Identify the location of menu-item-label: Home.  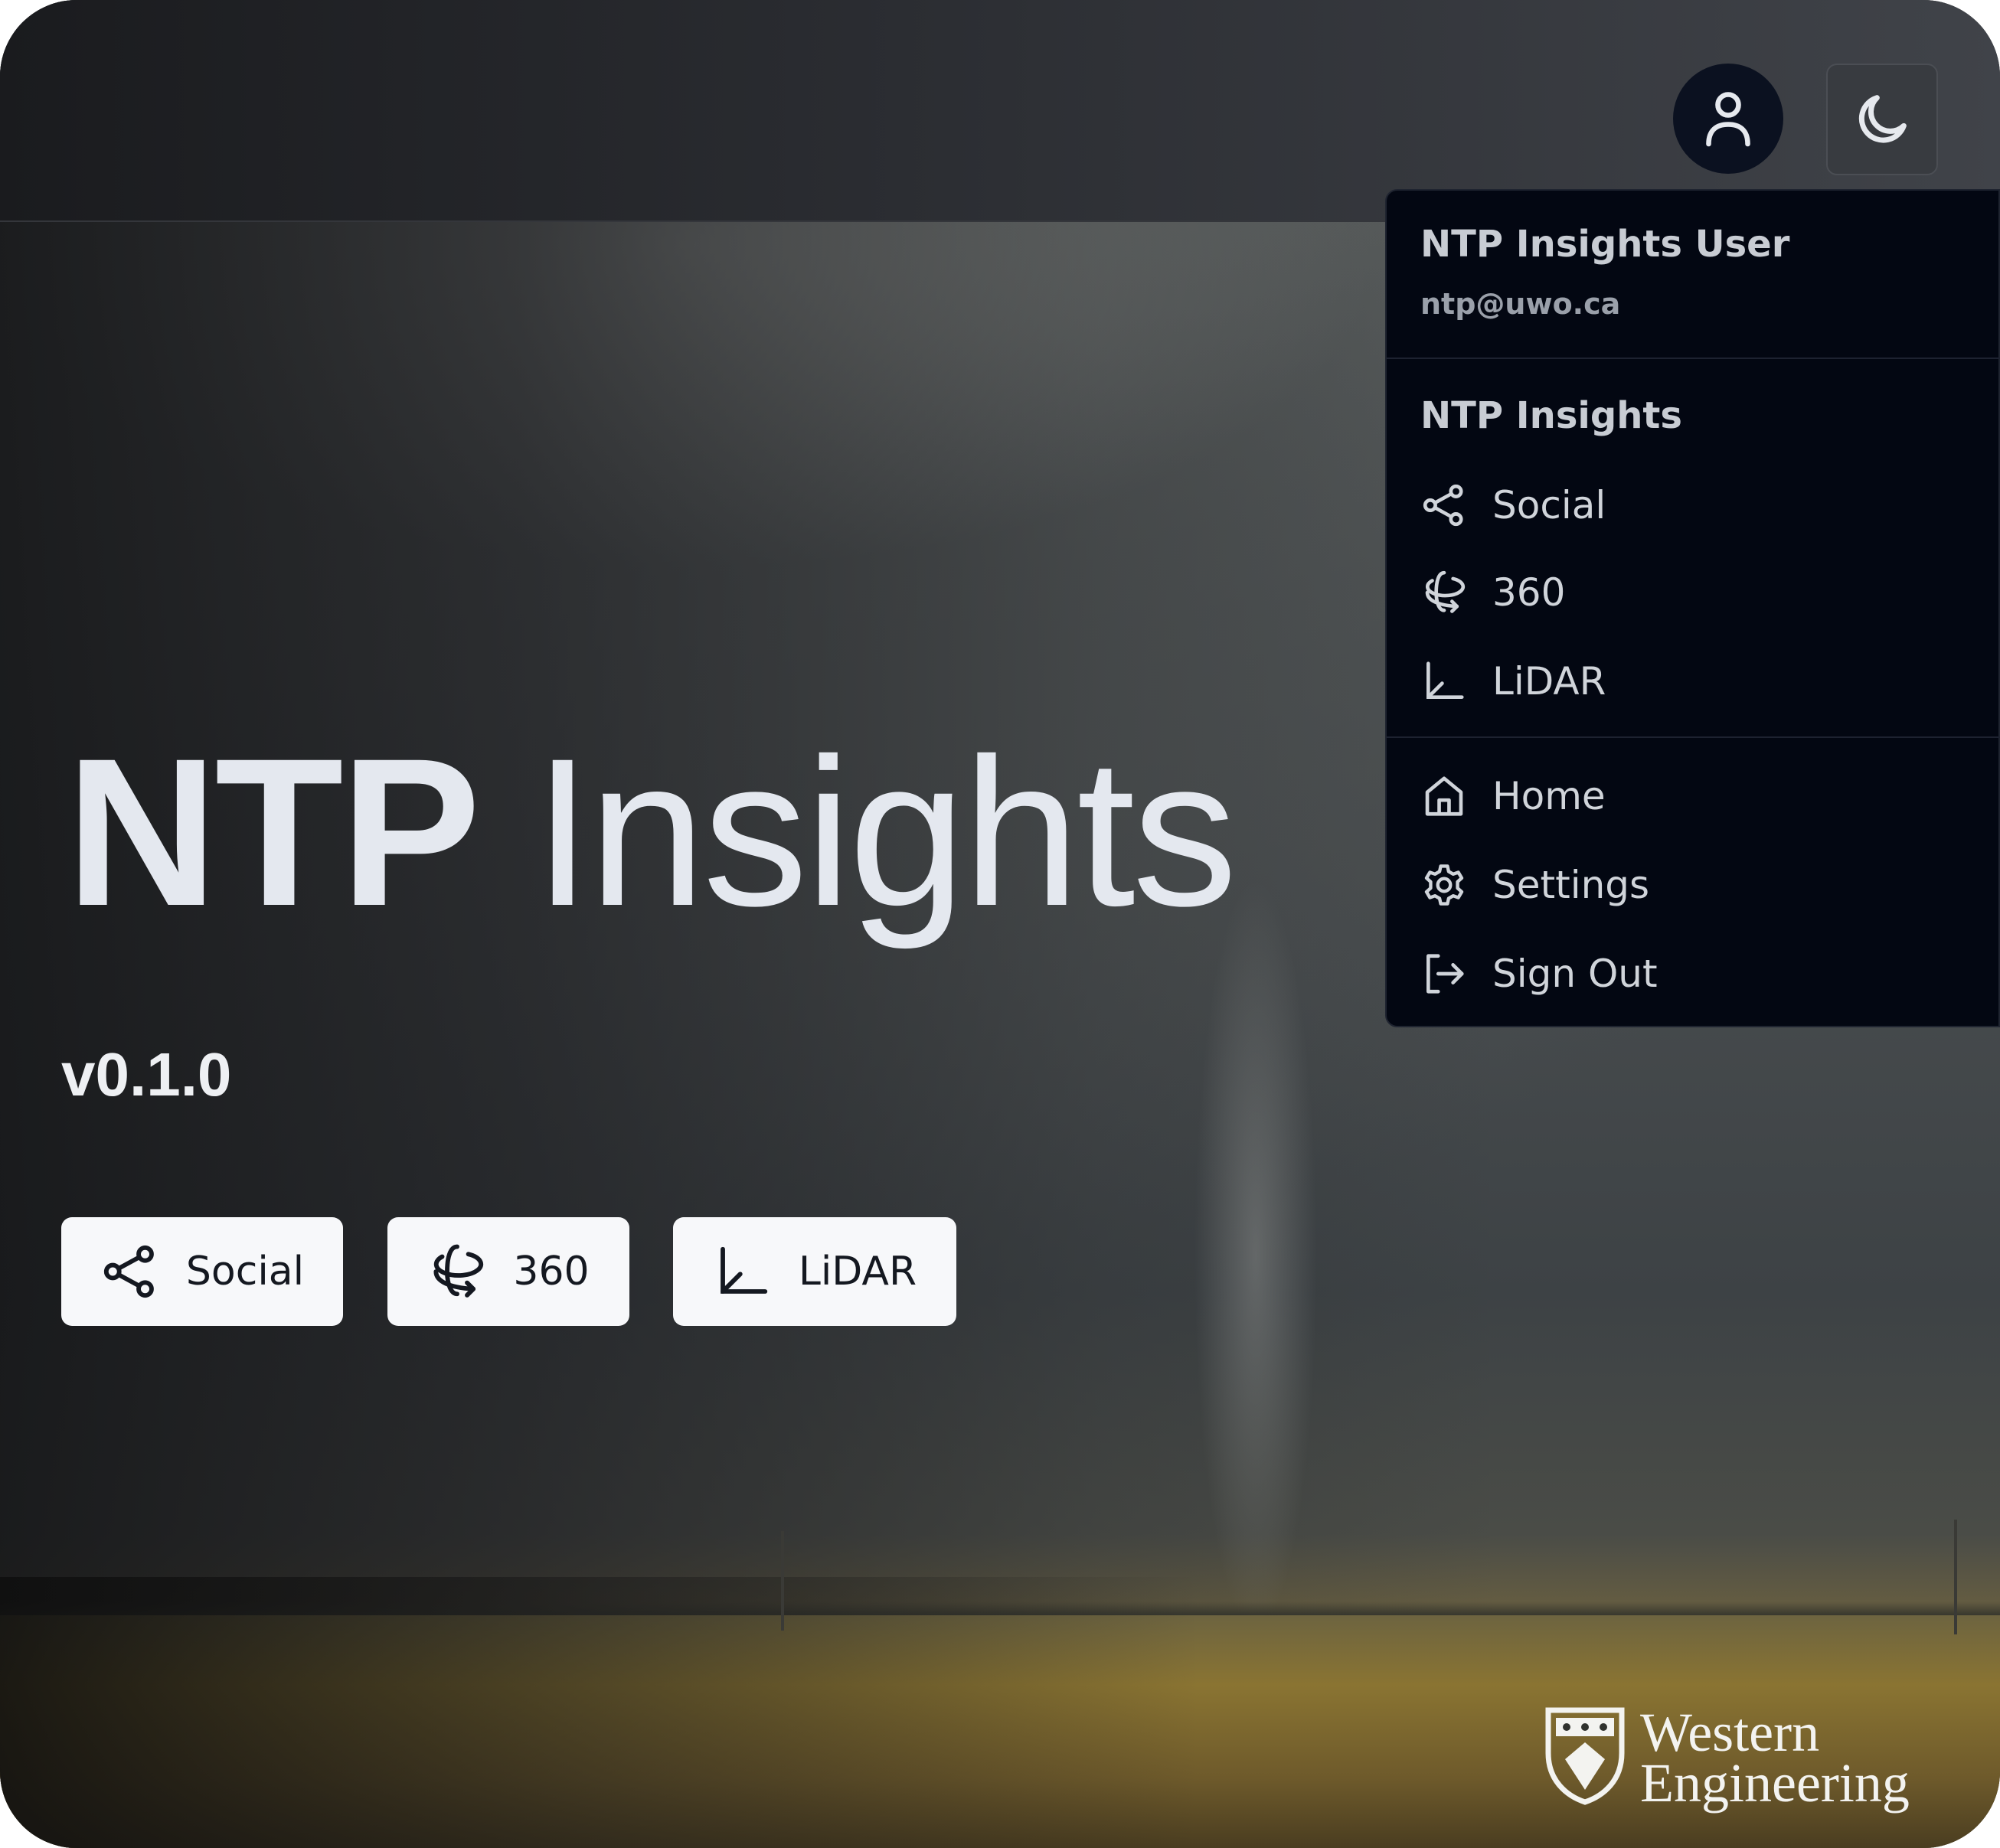
(1549, 796).